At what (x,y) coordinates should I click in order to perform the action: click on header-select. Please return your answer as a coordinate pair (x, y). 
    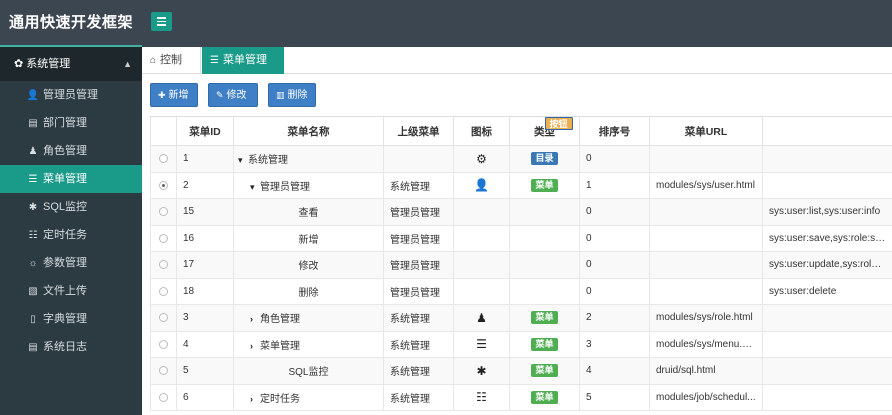
    Looking at the image, I should click on (163, 131).